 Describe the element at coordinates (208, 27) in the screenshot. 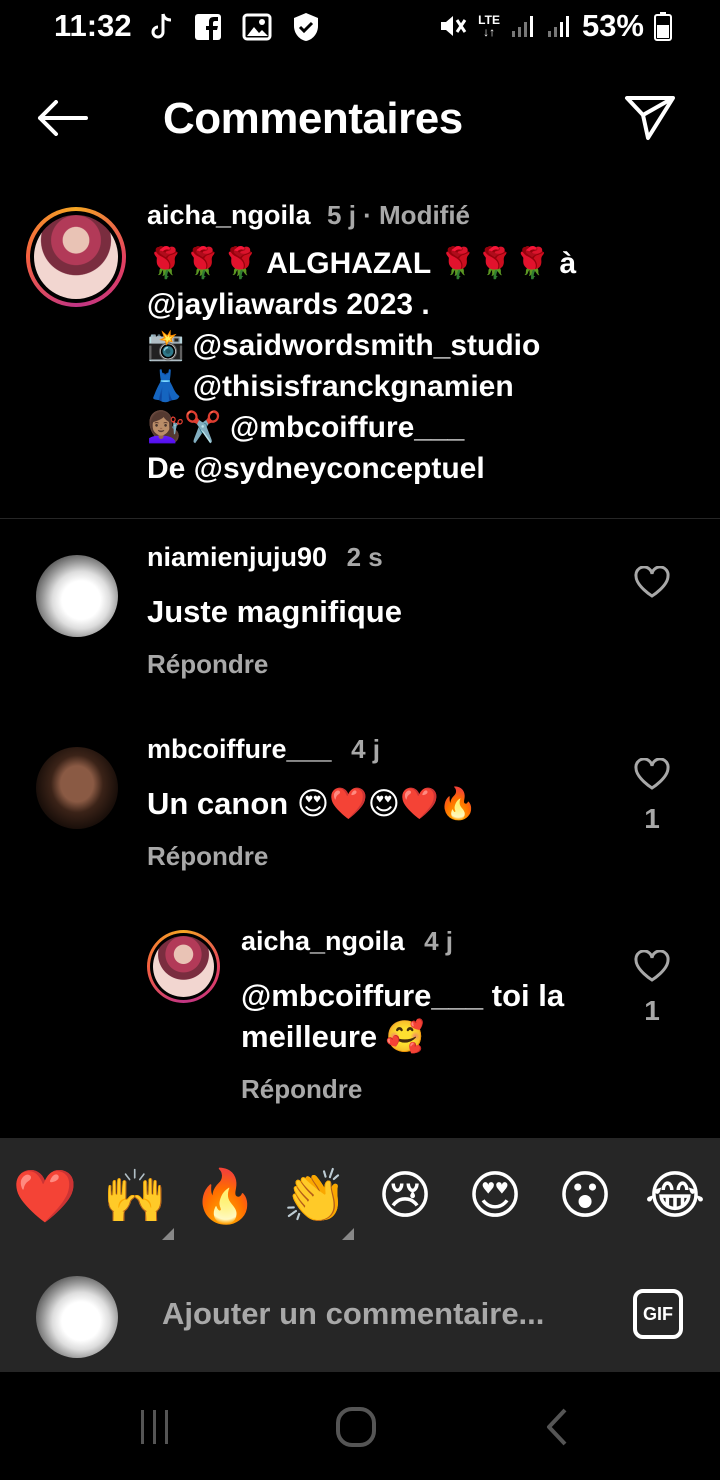

I see `facebook-icon` at that location.